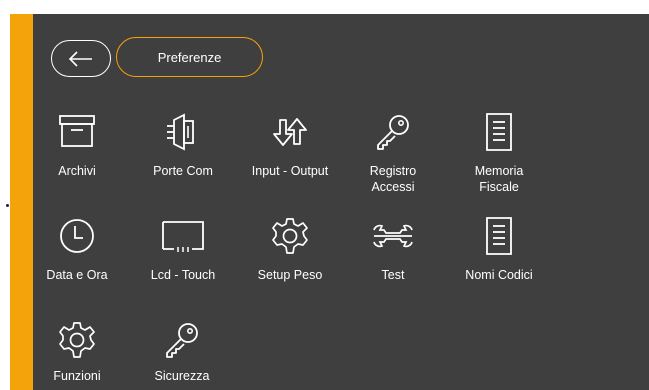 The height and width of the screenshot is (390, 649). Describe the element at coordinates (77, 236) in the screenshot. I see `clock-icon` at that location.